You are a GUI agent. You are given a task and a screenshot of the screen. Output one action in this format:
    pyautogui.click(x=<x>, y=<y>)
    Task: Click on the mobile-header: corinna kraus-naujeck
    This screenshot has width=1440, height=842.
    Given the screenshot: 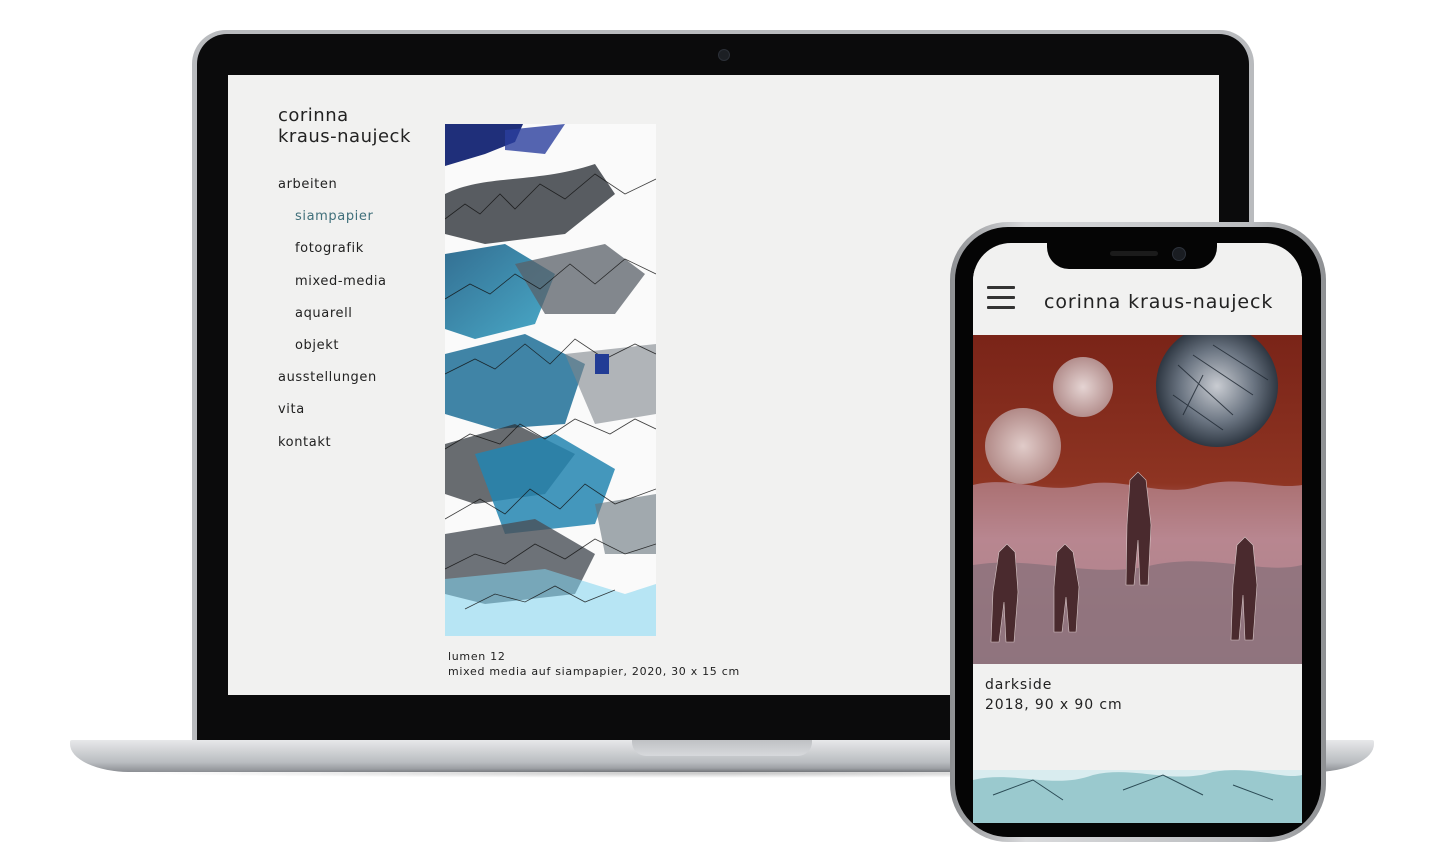 What is the action you would take?
    pyautogui.click(x=1137, y=302)
    